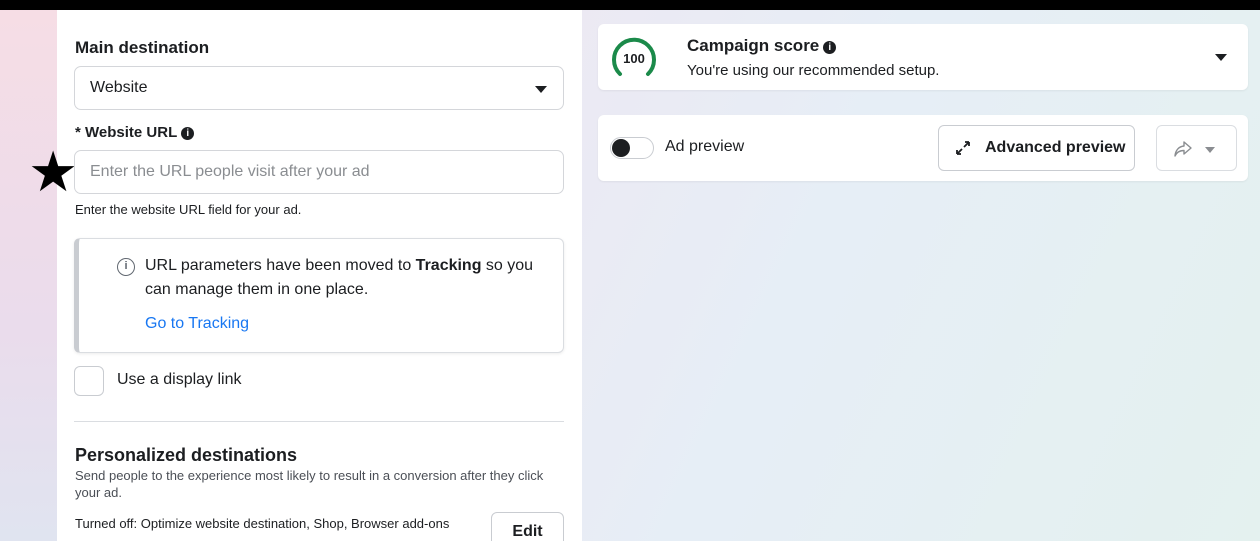  Describe the element at coordinates (1196, 148) in the screenshot. I see `share-button` at that location.